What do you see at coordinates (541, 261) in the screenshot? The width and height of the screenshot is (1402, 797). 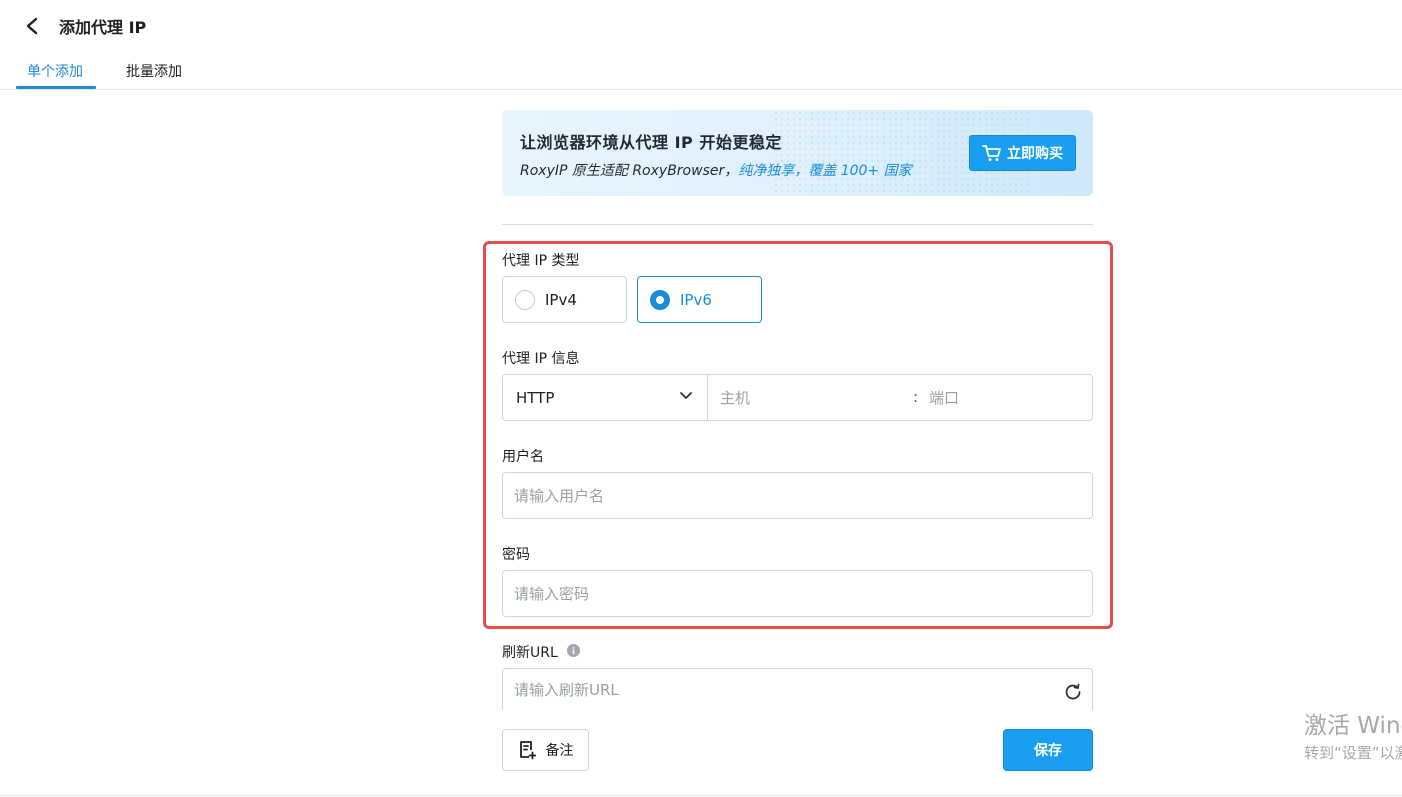 I see `ip-type-label: 代理 IP 类型` at bounding box center [541, 261].